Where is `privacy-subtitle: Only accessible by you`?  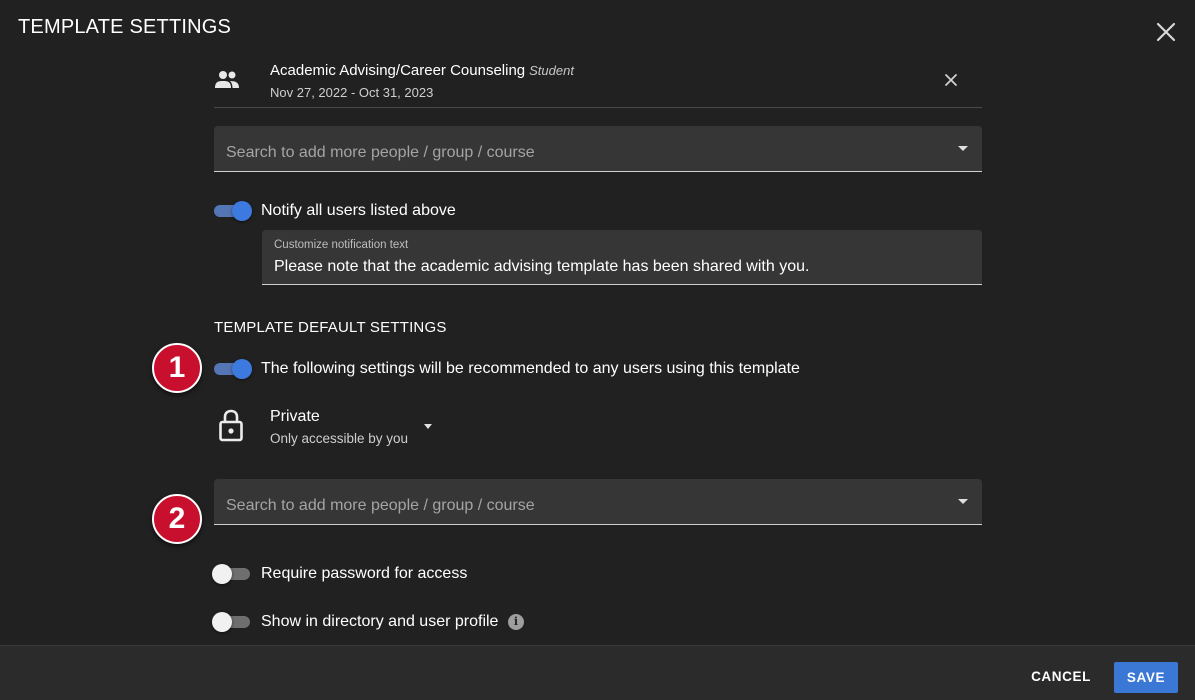 privacy-subtitle: Only accessible by you is located at coordinates (339, 438).